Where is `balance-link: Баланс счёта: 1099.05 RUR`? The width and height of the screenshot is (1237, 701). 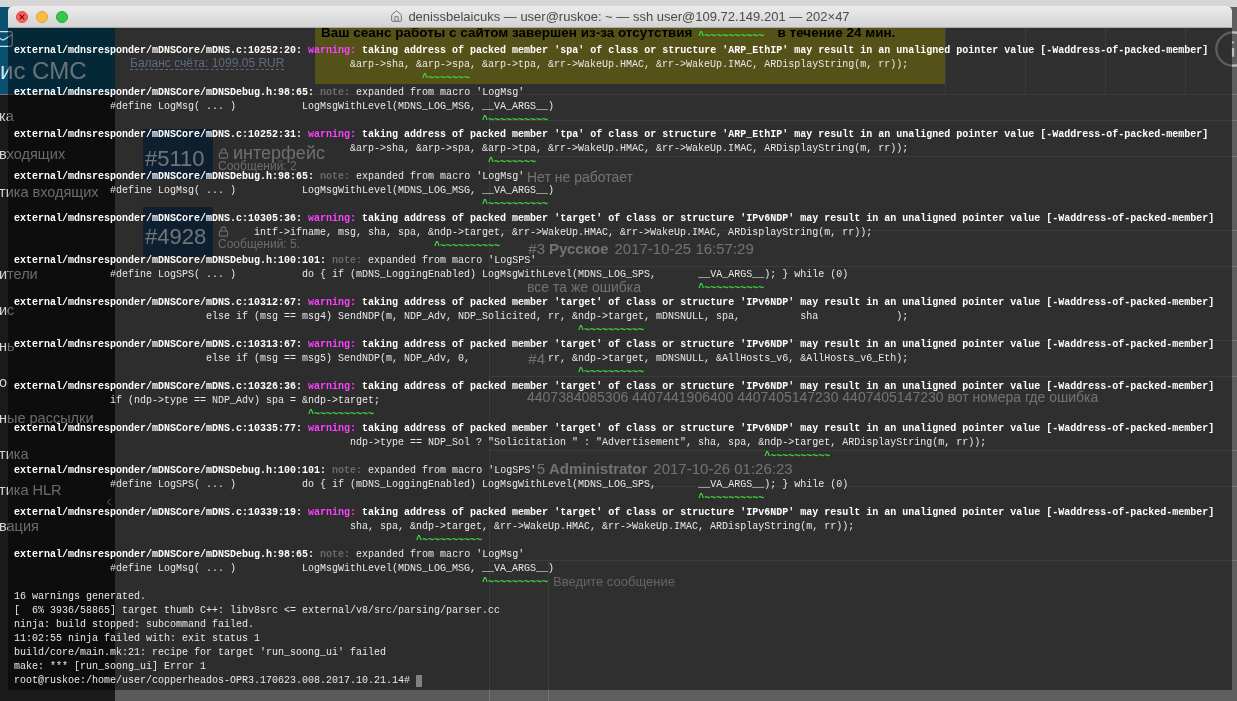 balance-link: Баланс счёта: 1099.05 RUR is located at coordinates (207, 63).